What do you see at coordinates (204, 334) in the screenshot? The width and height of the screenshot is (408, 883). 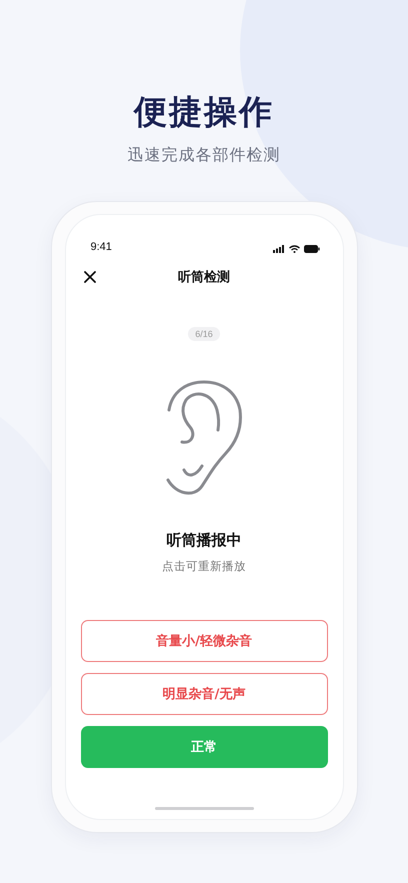 I see `progress-counter: 6/16` at bounding box center [204, 334].